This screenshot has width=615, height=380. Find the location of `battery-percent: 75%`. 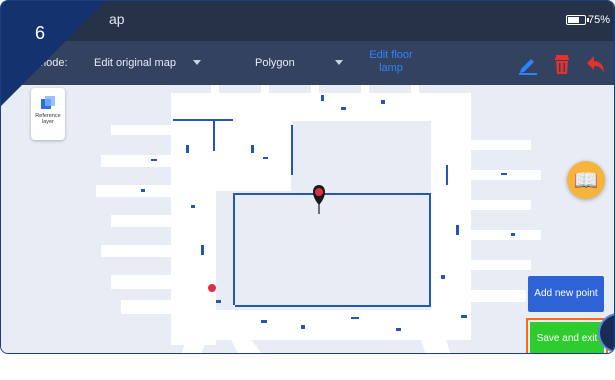

battery-percent: 75% is located at coordinates (598, 20).